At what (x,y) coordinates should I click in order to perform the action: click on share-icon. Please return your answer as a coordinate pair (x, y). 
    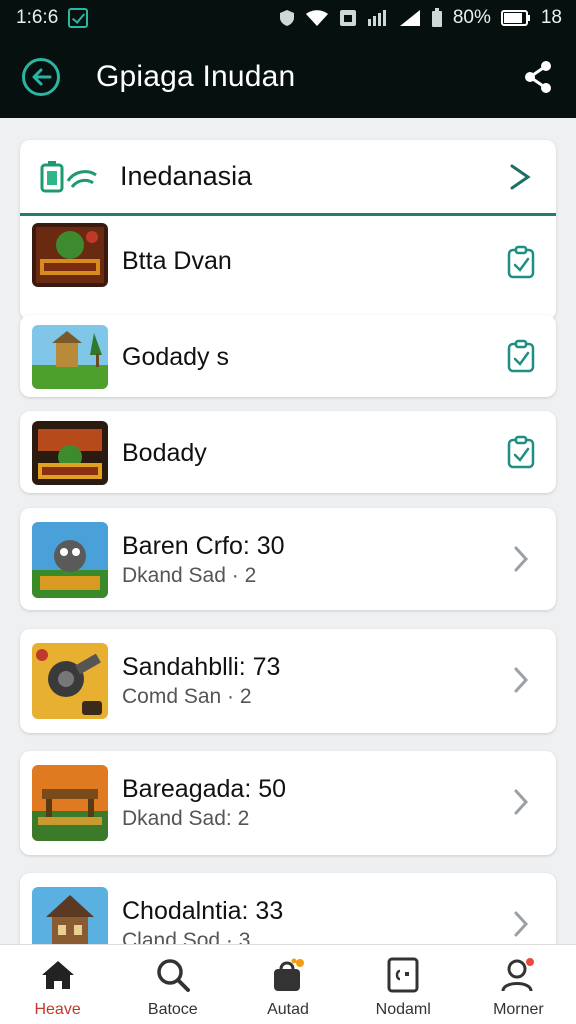
    Looking at the image, I should click on (538, 77).